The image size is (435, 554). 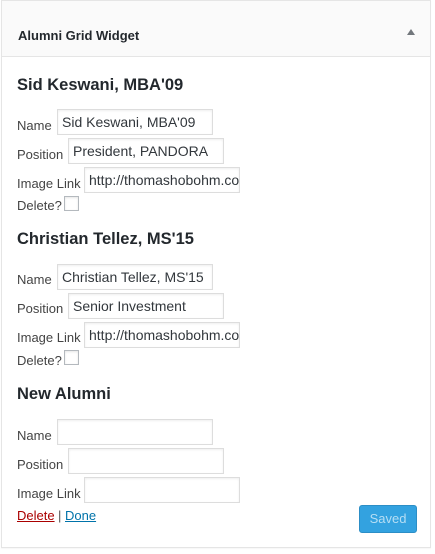 What do you see at coordinates (135, 432) in the screenshot?
I see `new-name-input` at bounding box center [135, 432].